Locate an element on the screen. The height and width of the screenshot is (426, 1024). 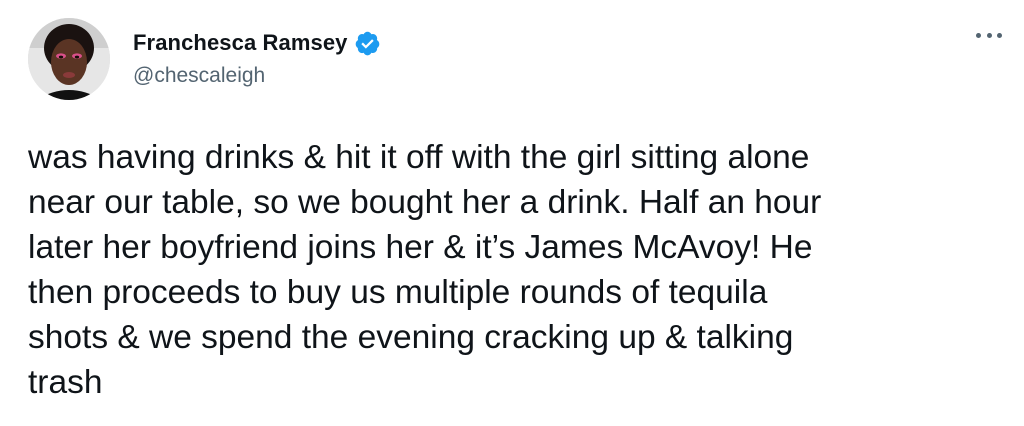
profile-photo is located at coordinates (69, 59).